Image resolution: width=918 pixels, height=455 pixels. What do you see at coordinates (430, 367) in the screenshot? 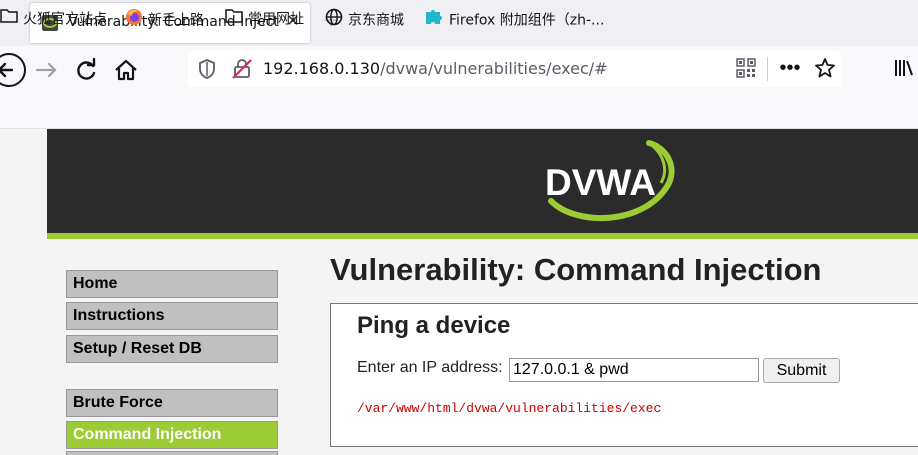
I see `ip-address-label: Enter an IP address:` at bounding box center [430, 367].